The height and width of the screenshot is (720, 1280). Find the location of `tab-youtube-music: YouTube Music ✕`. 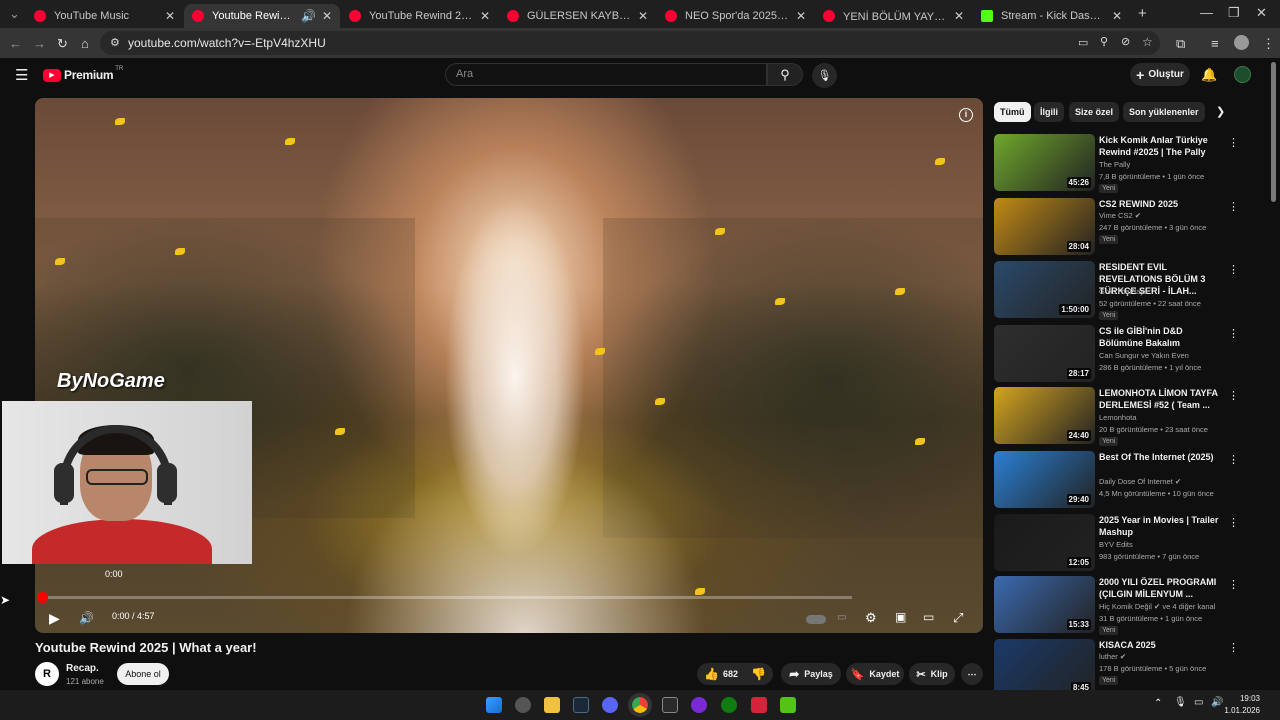

tab-youtube-music: YouTube Music ✕ is located at coordinates (104, 16).